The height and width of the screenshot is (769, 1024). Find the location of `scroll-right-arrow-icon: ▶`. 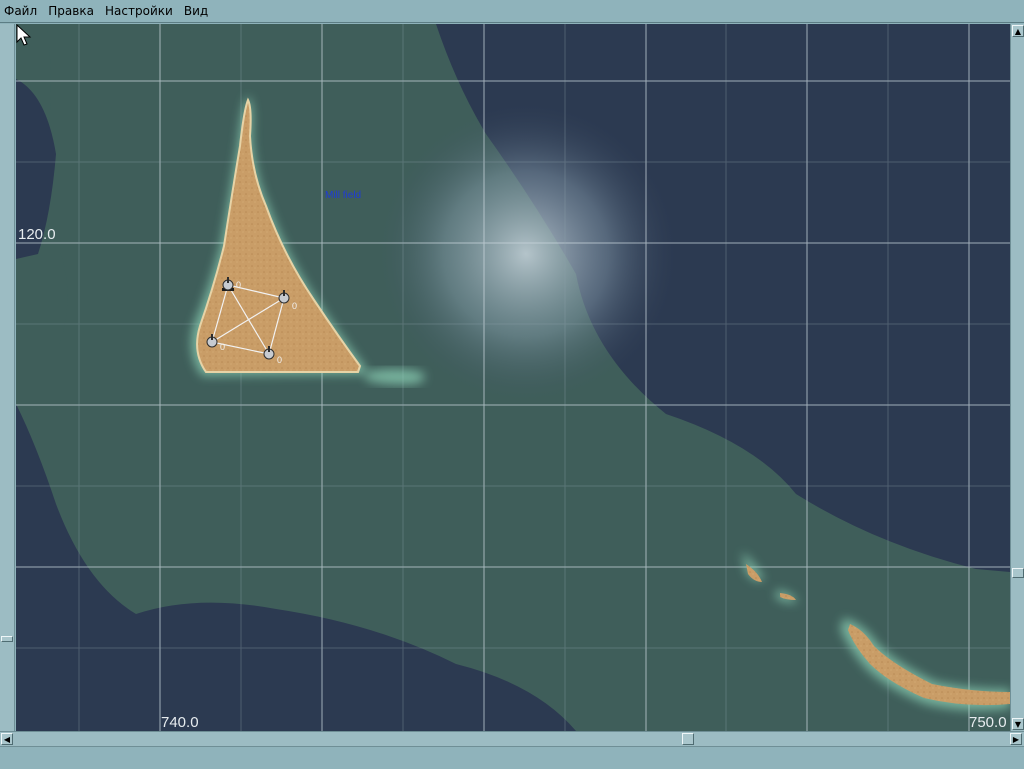

scroll-right-arrow-icon: ▶ is located at coordinates (1016, 739).